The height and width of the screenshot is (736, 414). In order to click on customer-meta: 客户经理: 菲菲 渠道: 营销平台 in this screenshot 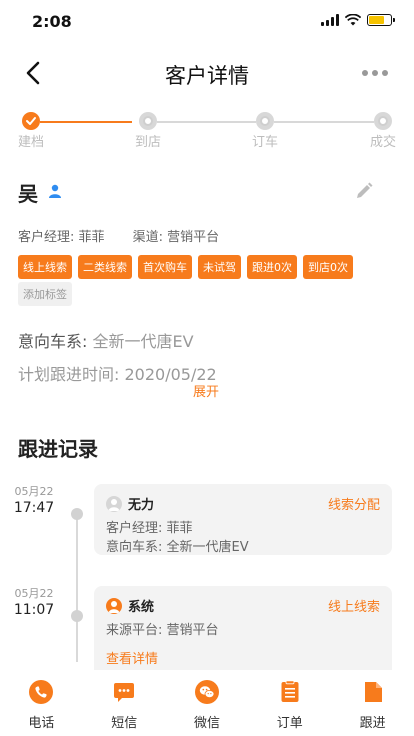, I will do `click(118, 235)`.